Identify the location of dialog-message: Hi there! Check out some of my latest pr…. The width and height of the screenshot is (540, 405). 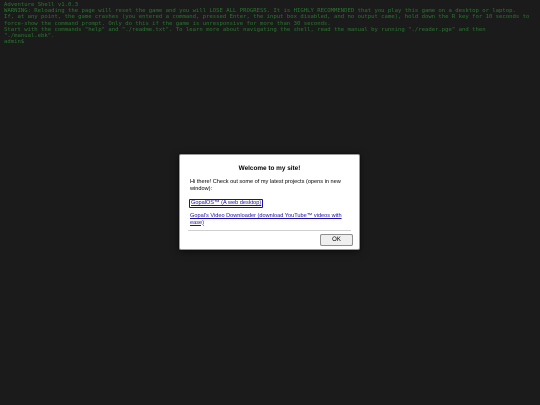
(265, 185).